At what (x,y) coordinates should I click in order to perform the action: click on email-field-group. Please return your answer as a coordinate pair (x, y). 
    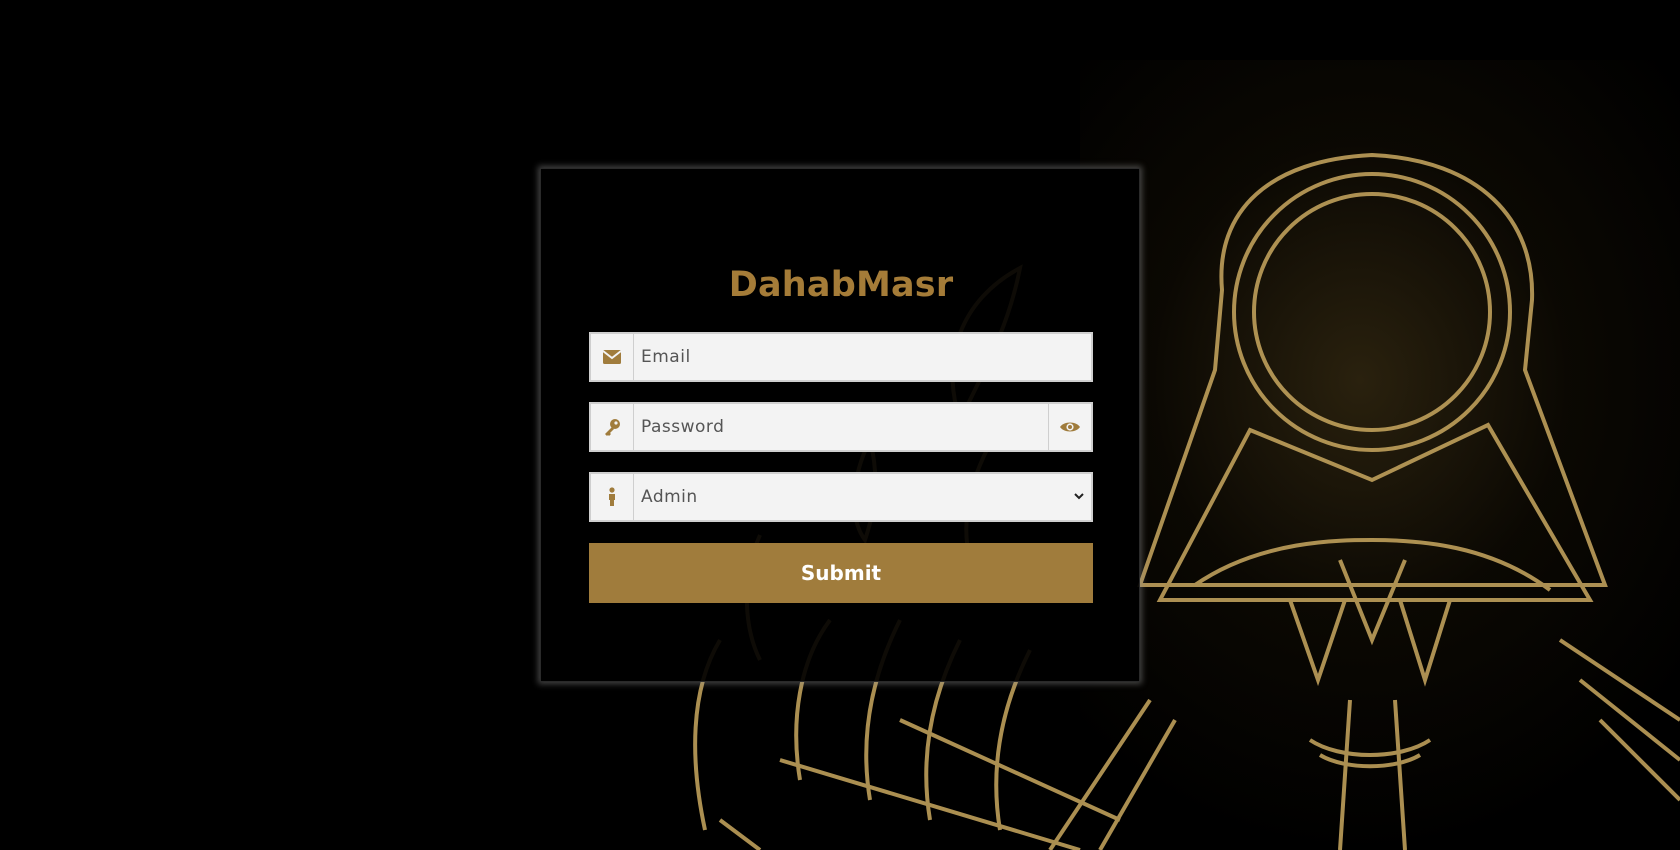
    Looking at the image, I should click on (841, 357).